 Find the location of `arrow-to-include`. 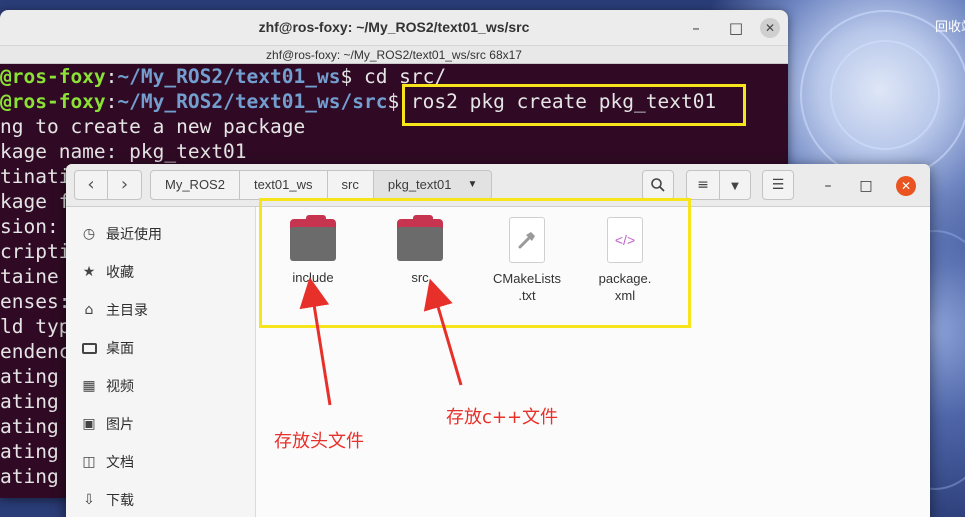

arrow-to-include is located at coordinates (315, 341).